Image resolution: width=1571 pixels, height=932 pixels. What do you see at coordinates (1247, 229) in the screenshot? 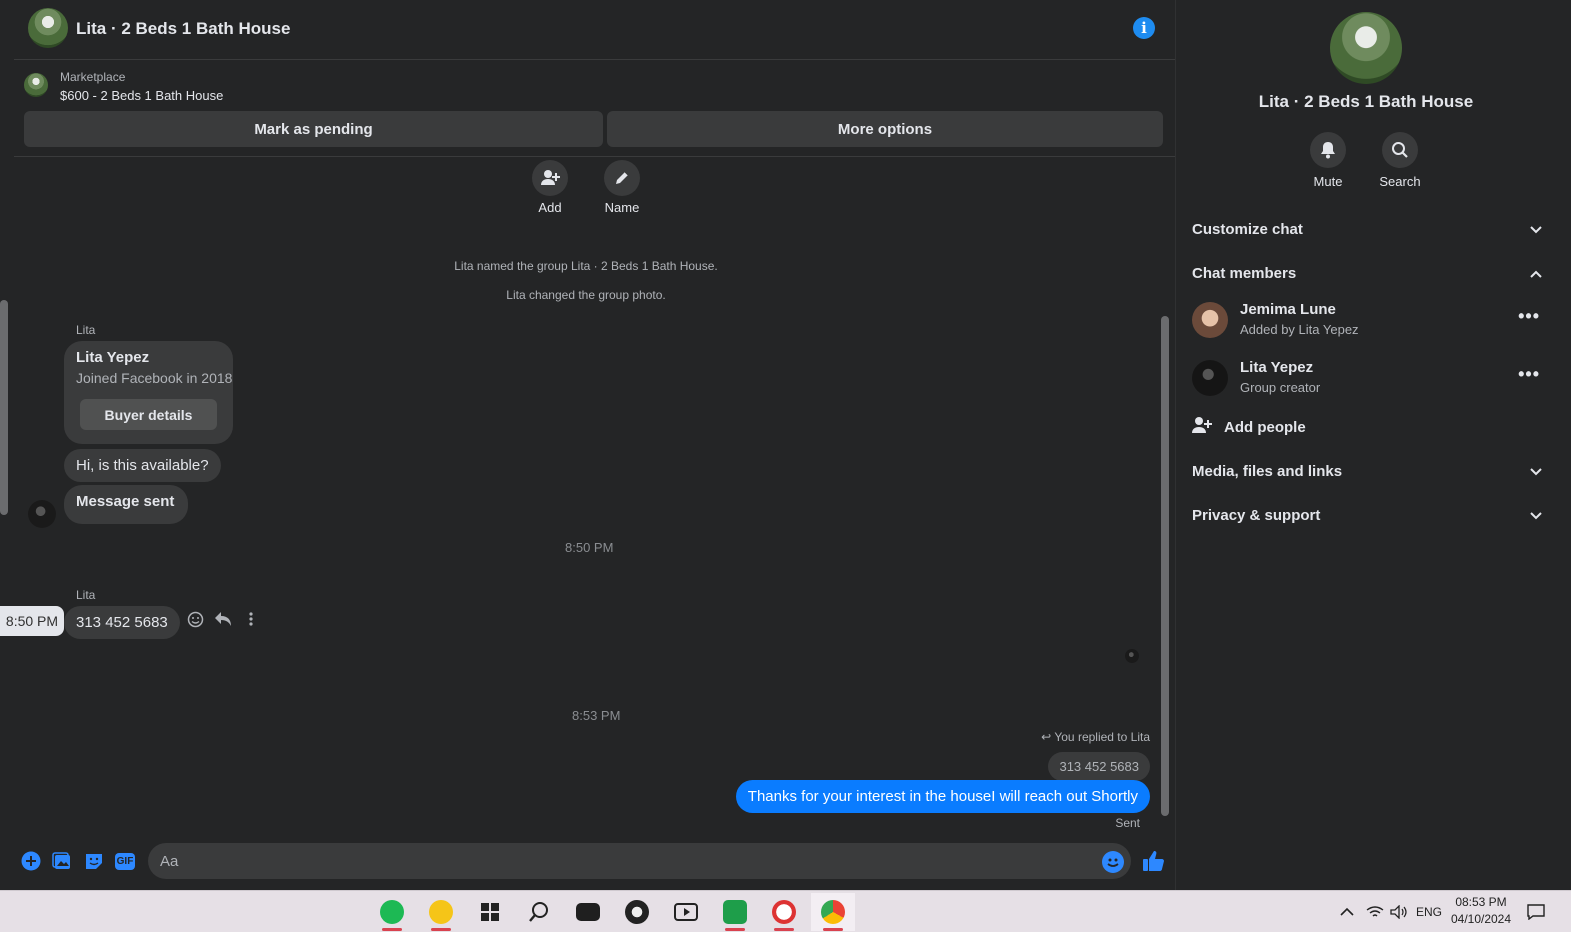
I see `customize-chat-label: Customize chat` at bounding box center [1247, 229].